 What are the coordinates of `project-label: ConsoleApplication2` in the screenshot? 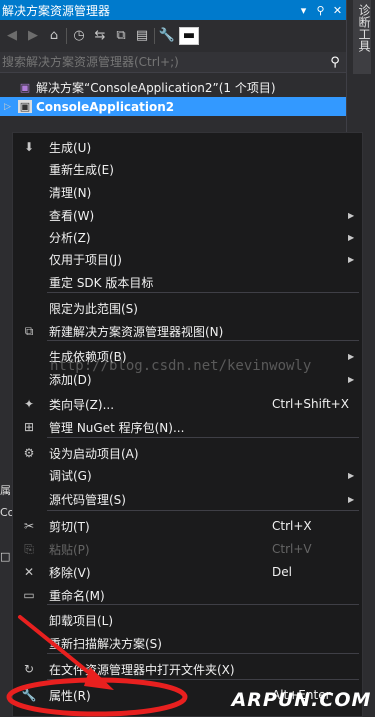 It's located at (105, 106).